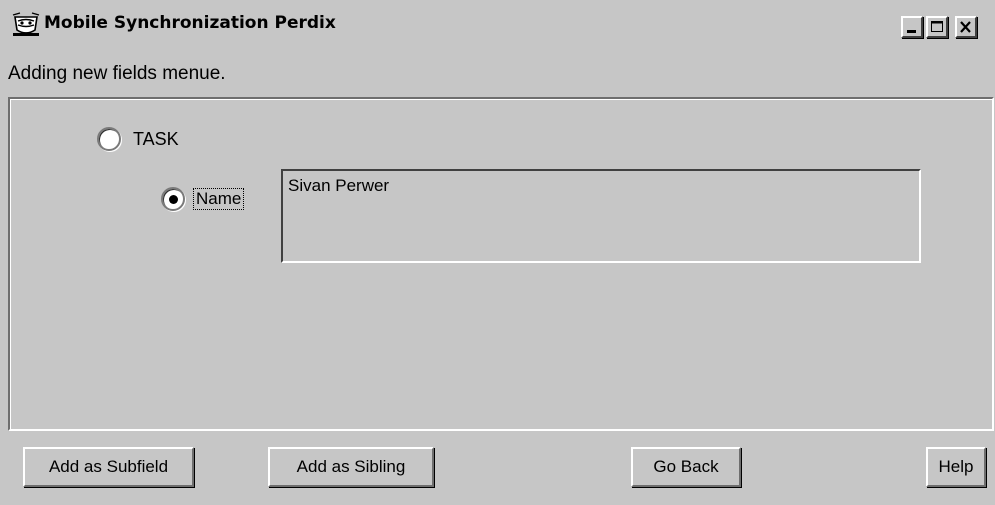  Describe the element at coordinates (190, 23) in the screenshot. I see `window-title: Mobile Synchronization Perdix` at that location.